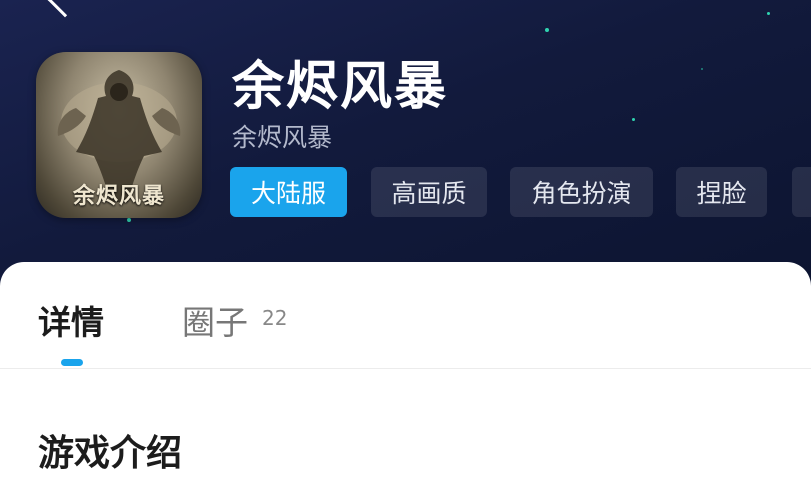 Image resolution: width=811 pixels, height=491 pixels. What do you see at coordinates (72, 362) in the screenshot?
I see `active-tab-indicator` at bounding box center [72, 362].